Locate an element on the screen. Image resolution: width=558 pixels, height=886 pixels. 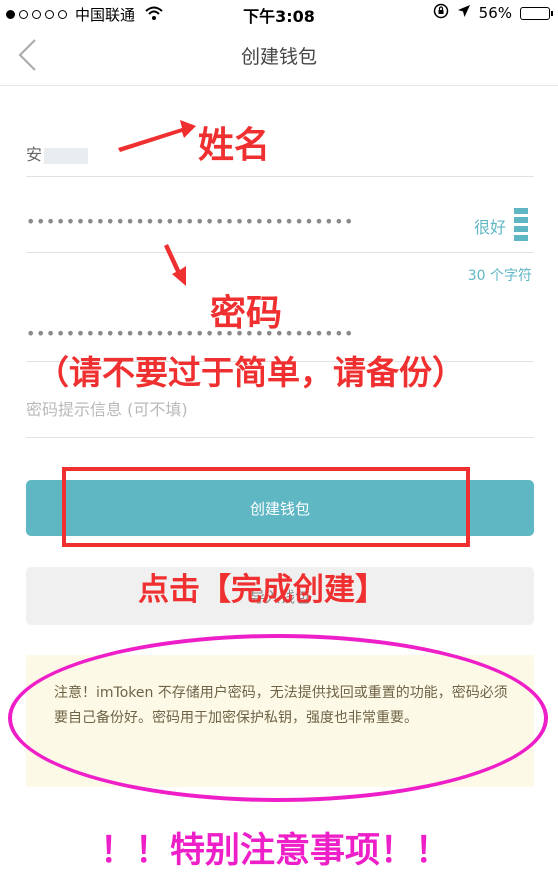
annotation-password: 密码 is located at coordinates (246, 313).